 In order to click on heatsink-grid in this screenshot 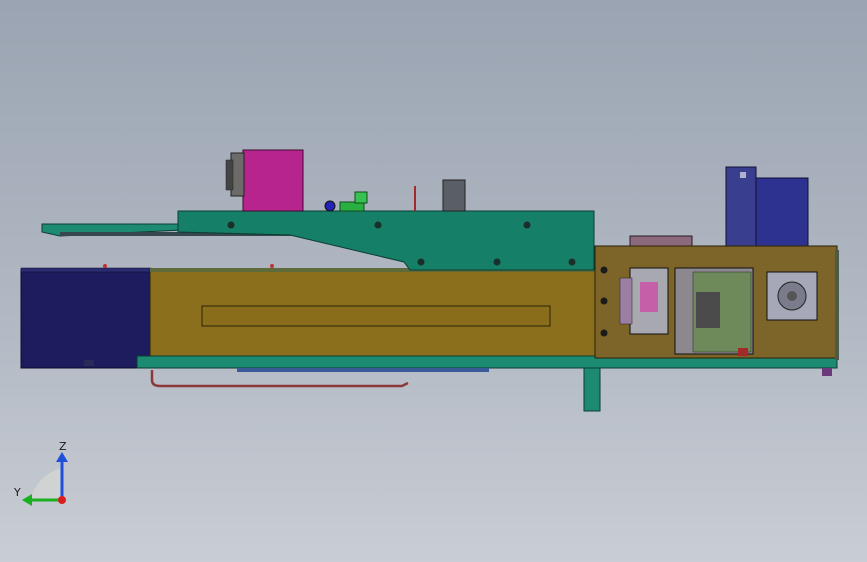, I will do `click(708, 310)`.